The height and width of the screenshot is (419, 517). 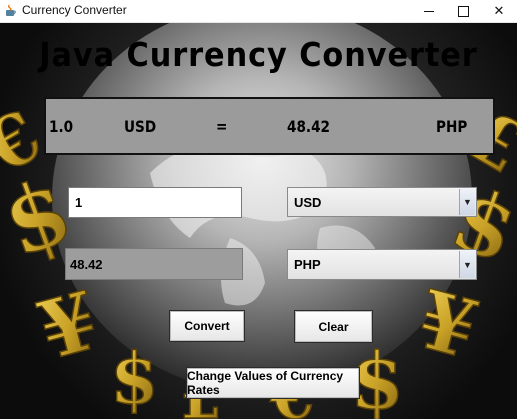 I want to click on close-icon: ✕, so click(x=499, y=11).